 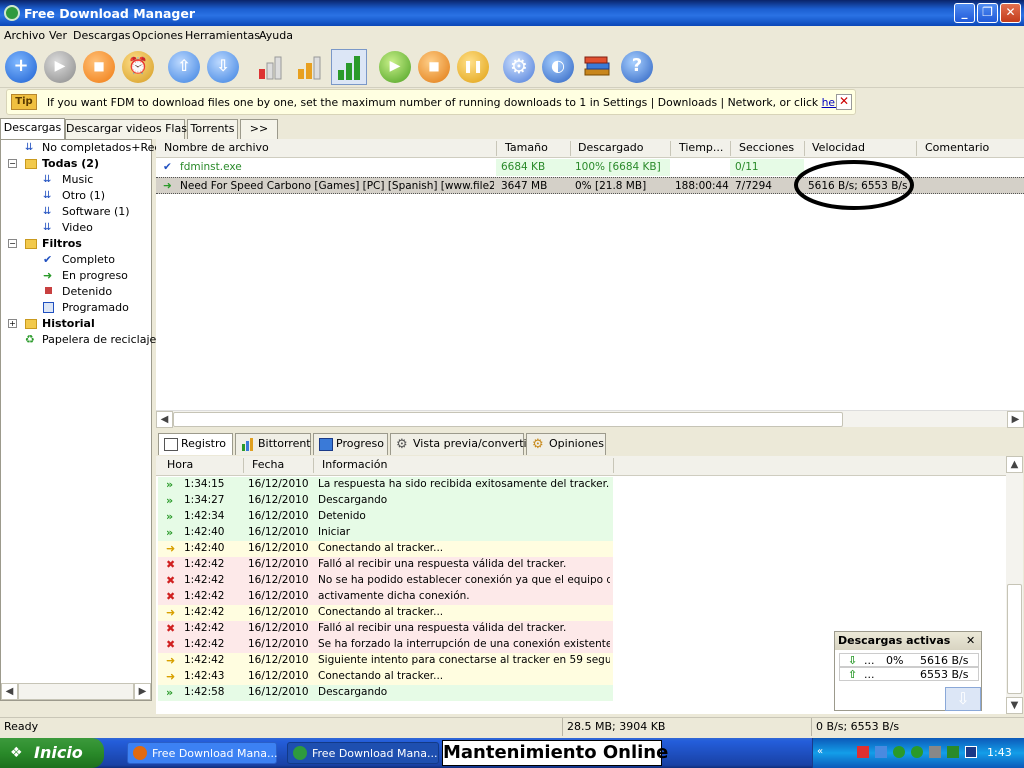 I want to click on scroll-down-button: ▼, so click(x=1014, y=705).